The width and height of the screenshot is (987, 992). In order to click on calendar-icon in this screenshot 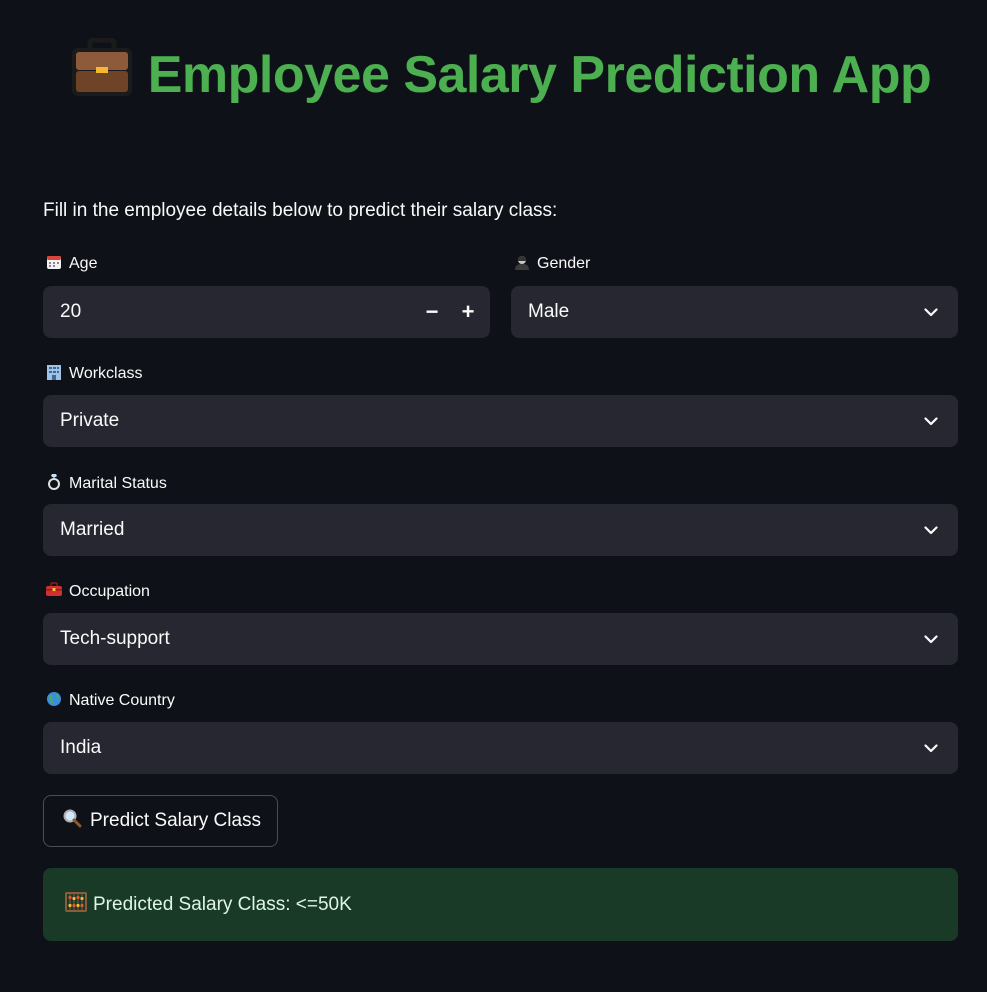, I will do `click(54, 264)`.